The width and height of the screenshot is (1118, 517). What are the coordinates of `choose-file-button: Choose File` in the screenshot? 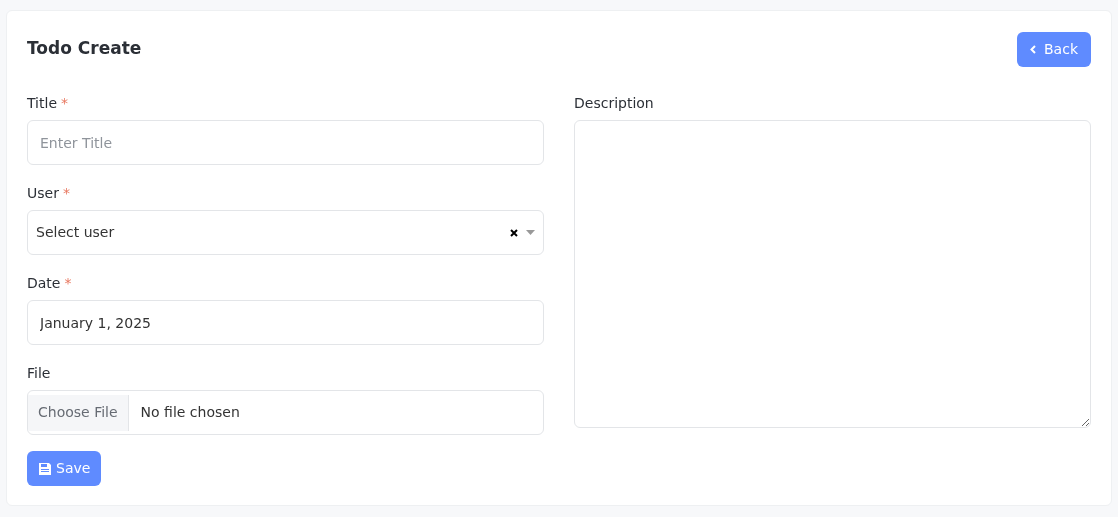 It's located at (78, 412).